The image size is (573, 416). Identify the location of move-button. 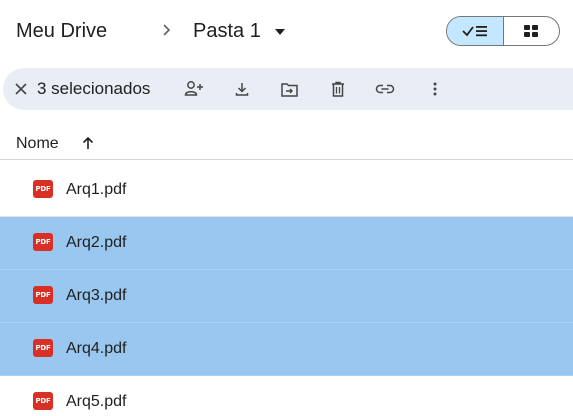
(289, 89).